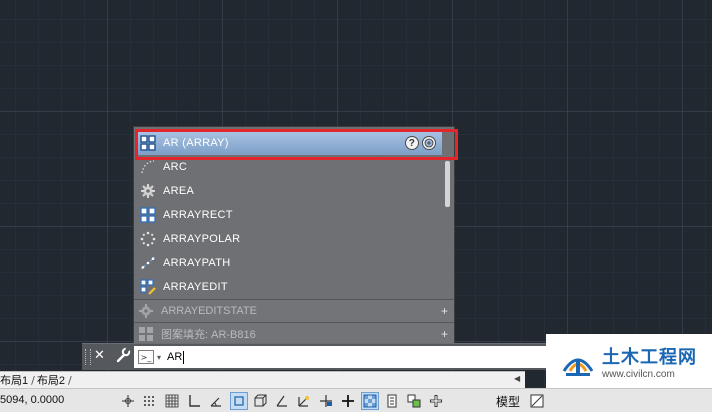  Describe the element at coordinates (304, 401) in the screenshot. I see `dynamic-ucs-icon` at that location.